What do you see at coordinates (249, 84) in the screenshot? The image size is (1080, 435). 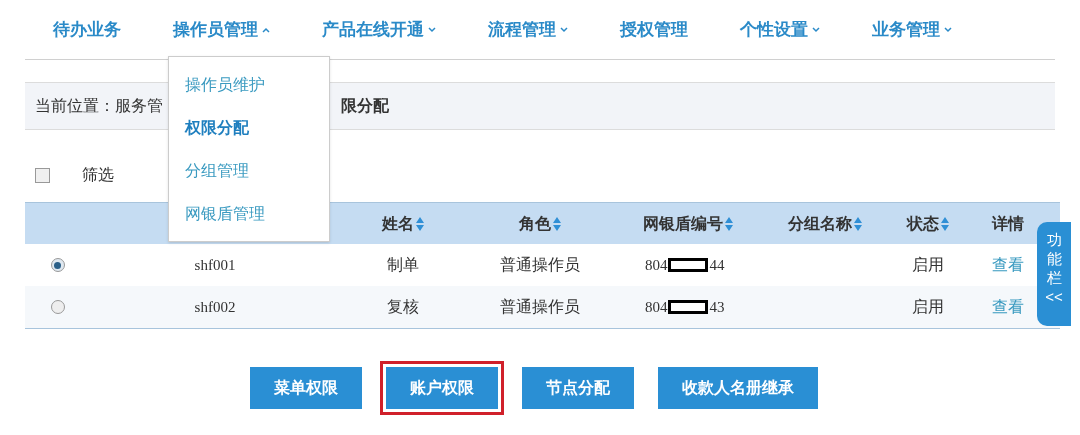 I see `menu-item: 操作员维护` at bounding box center [249, 84].